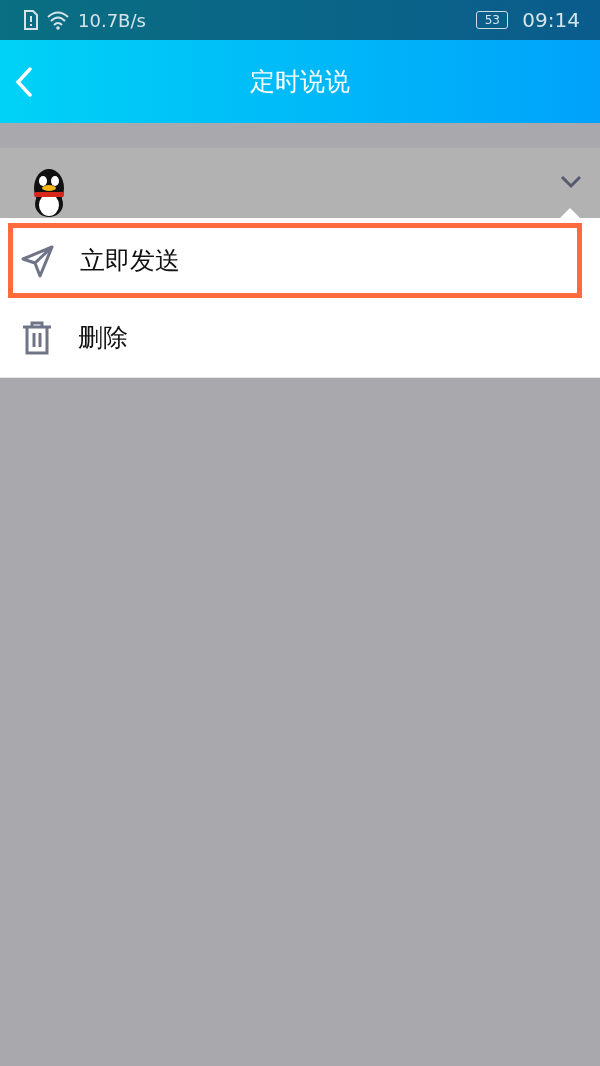 This screenshot has width=600, height=1066. Describe the element at coordinates (295, 260) in the screenshot. I see `menu-item: 立即发送` at that location.